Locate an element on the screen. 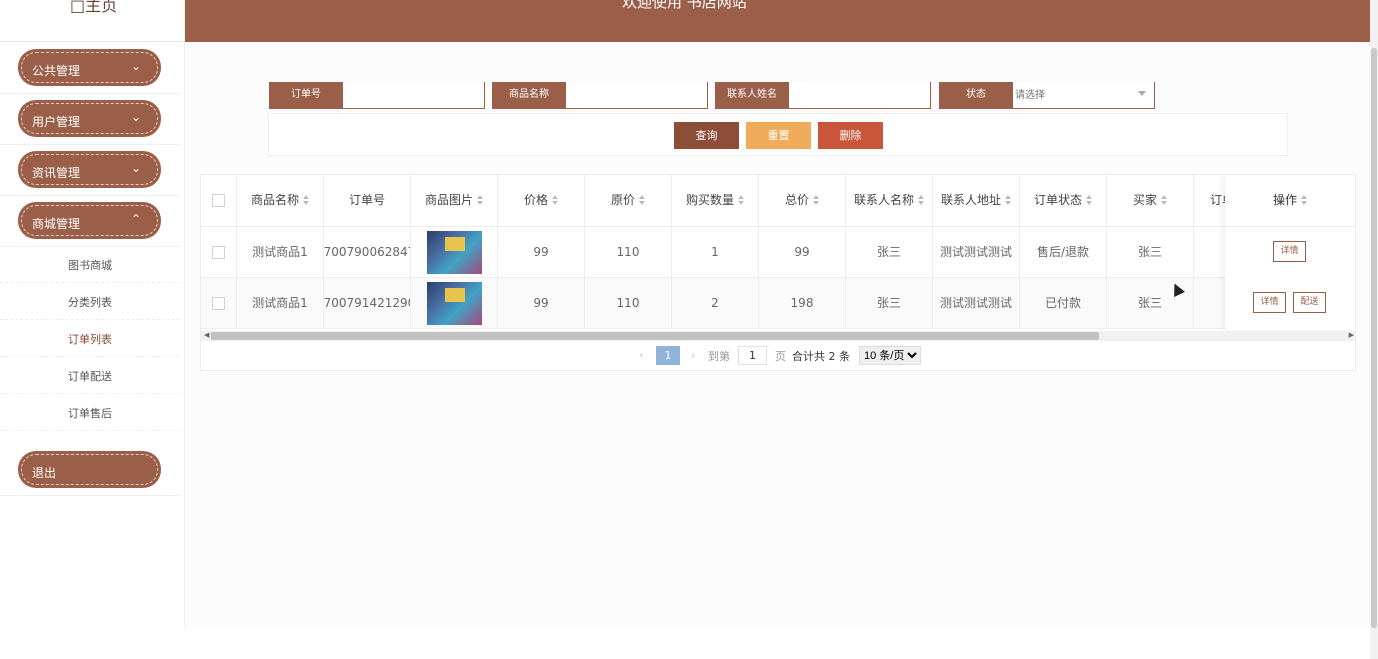 Image resolution: width=1378 pixels, height=659 pixels. prev-page-icon: ‹ is located at coordinates (641, 355).